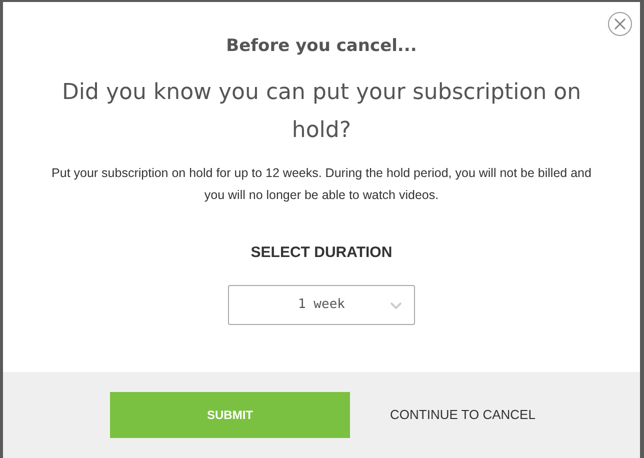 The width and height of the screenshot is (644, 458). What do you see at coordinates (322, 253) in the screenshot?
I see `duration-label: SELECT DURATION` at bounding box center [322, 253].